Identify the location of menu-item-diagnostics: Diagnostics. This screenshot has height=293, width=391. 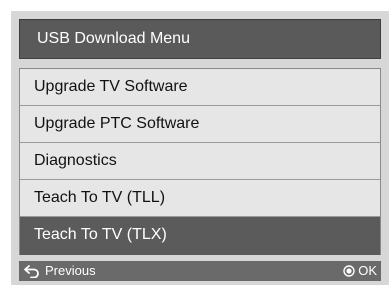
(200, 161).